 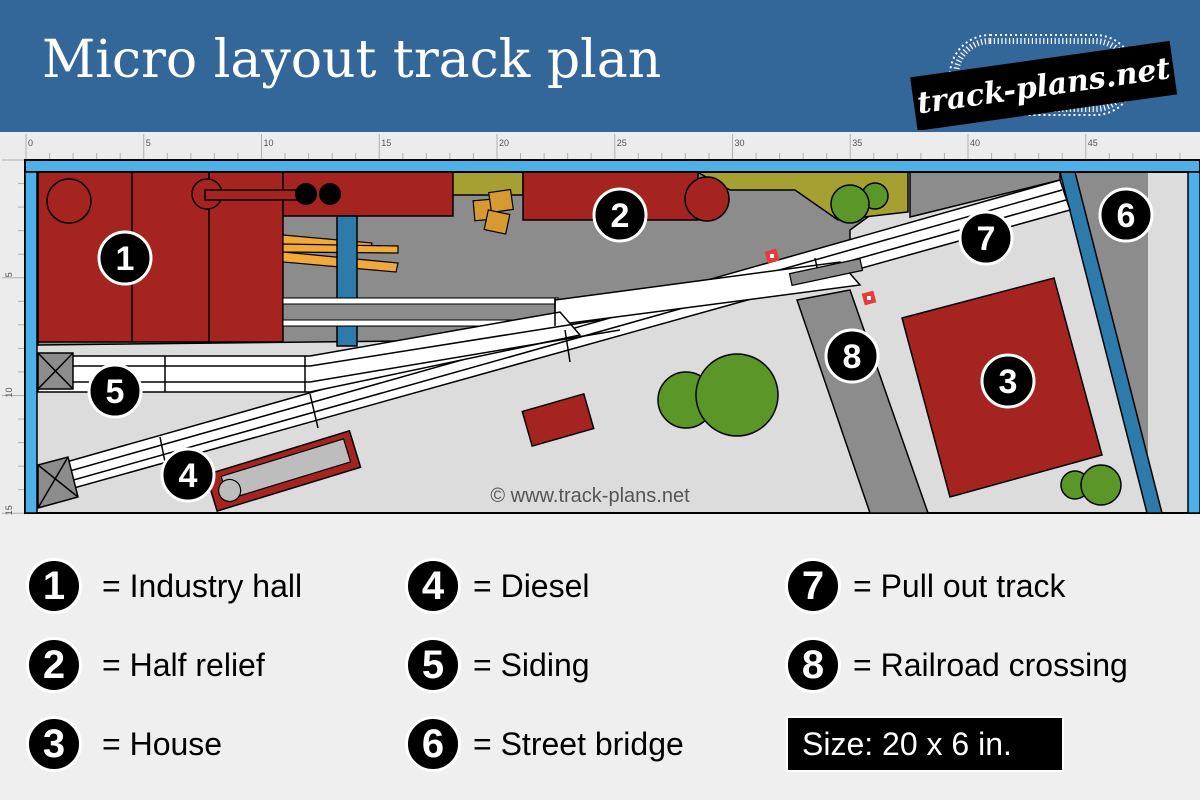 I want to click on legend-item-1: 1 = Industry hall, so click(x=164, y=586).